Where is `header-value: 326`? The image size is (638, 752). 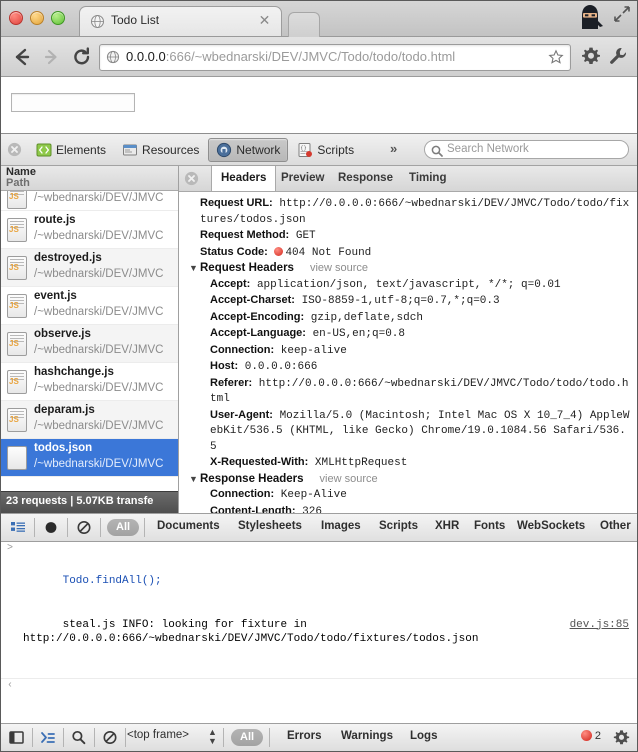
header-value: 326 is located at coordinates (312, 509).